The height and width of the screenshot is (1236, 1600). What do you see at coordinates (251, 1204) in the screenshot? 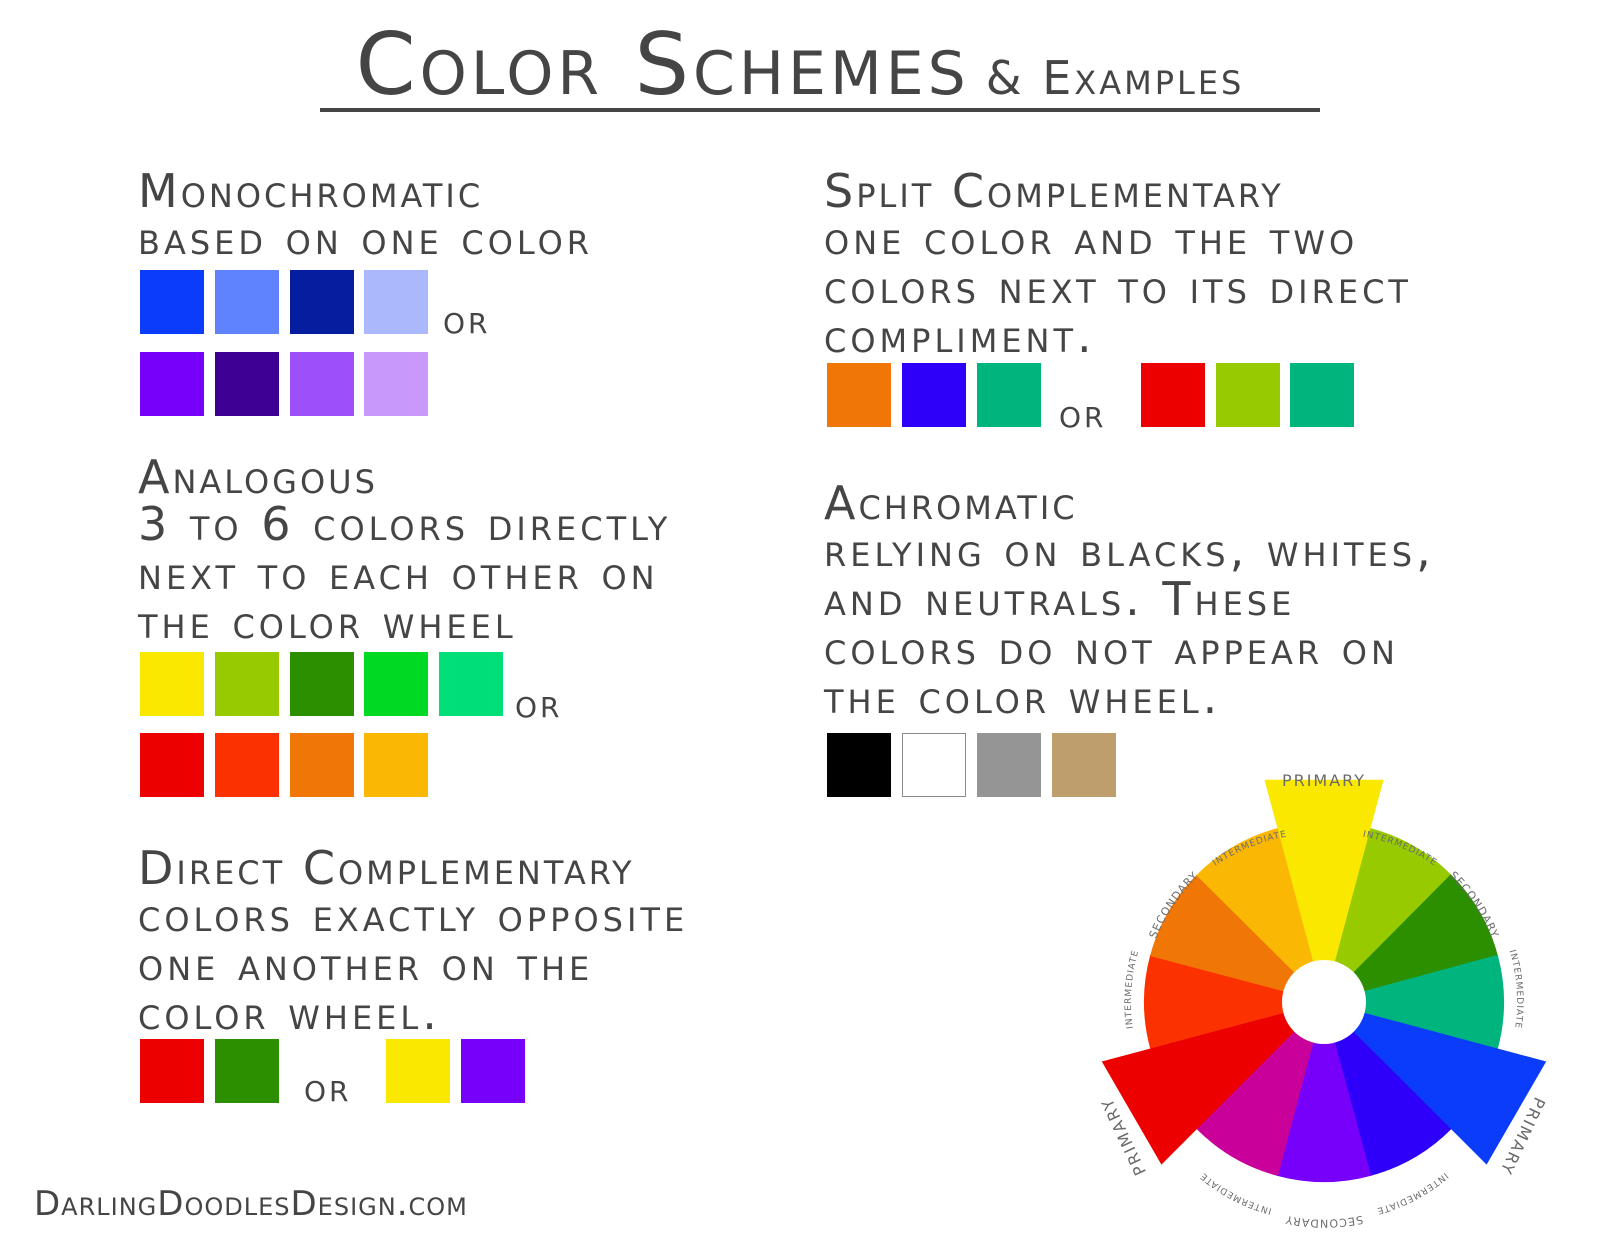
I see `footer-site-url: DarlingDoodlesDesign.com` at bounding box center [251, 1204].